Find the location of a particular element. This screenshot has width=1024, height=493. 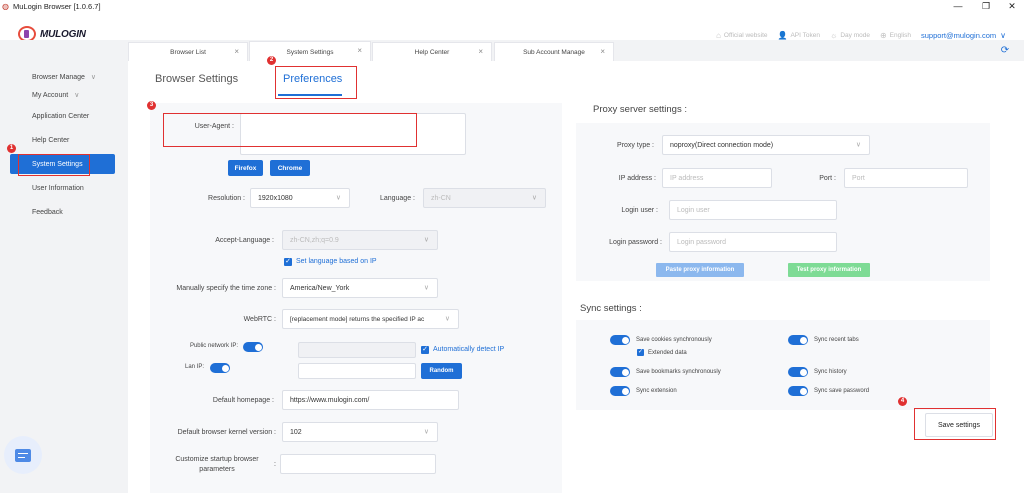

login-user-input: Login user is located at coordinates (753, 210).